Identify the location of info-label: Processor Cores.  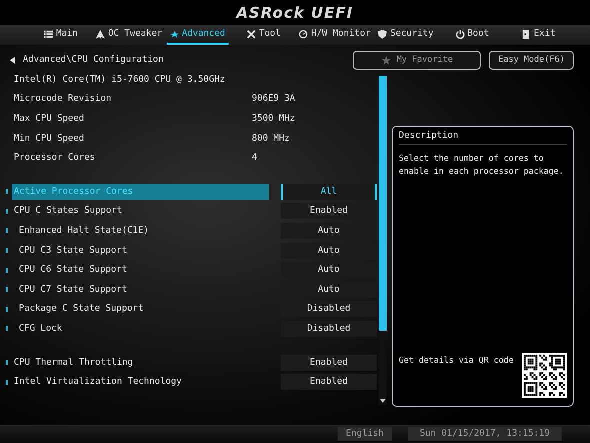
(54, 158).